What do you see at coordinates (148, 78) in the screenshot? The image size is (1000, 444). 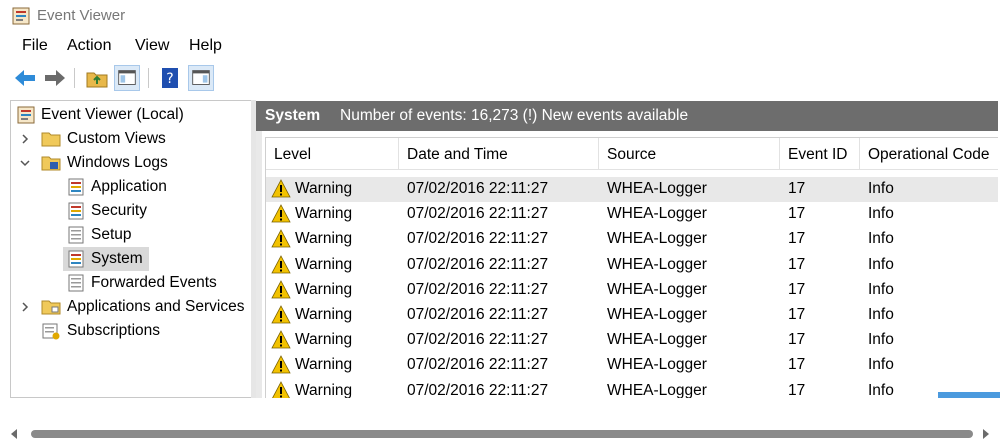 I see `toolbar-separator` at bounding box center [148, 78].